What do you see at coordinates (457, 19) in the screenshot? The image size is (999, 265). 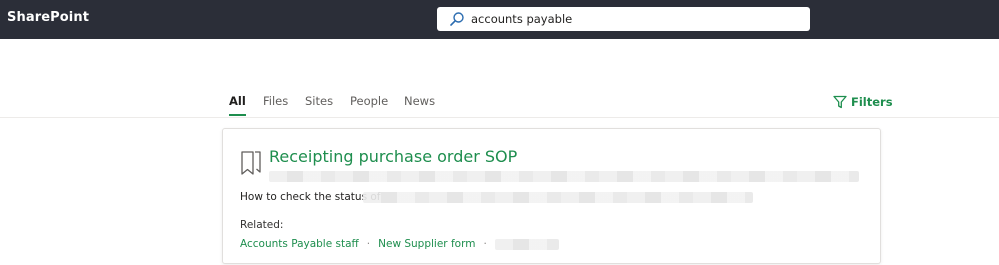 I see `search-icon` at bounding box center [457, 19].